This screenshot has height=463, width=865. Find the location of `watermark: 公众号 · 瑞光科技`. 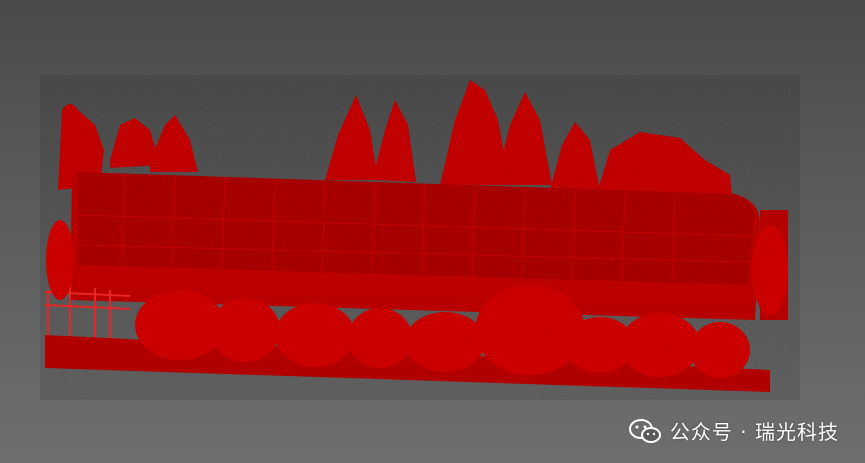

watermark: 公众号 · 瑞光科技 is located at coordinates (733, 430).